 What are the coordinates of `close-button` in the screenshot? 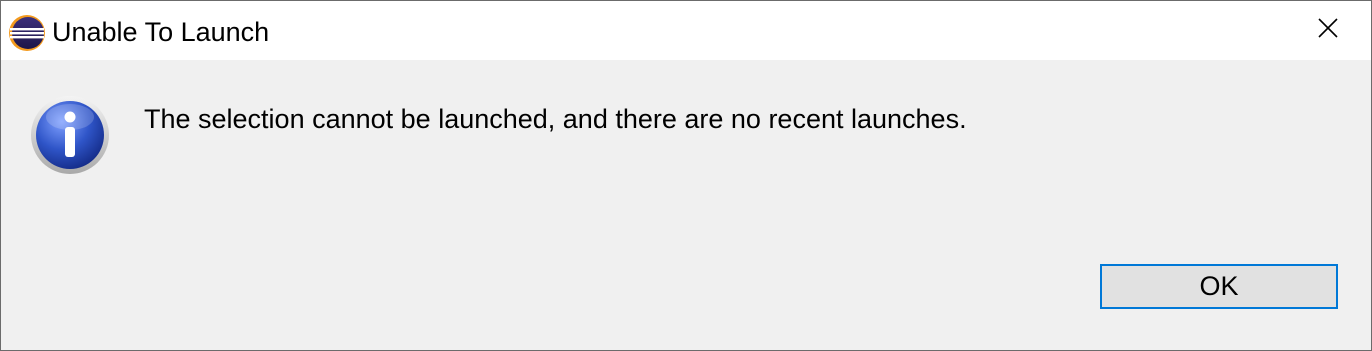 It's located at (1328, 30).